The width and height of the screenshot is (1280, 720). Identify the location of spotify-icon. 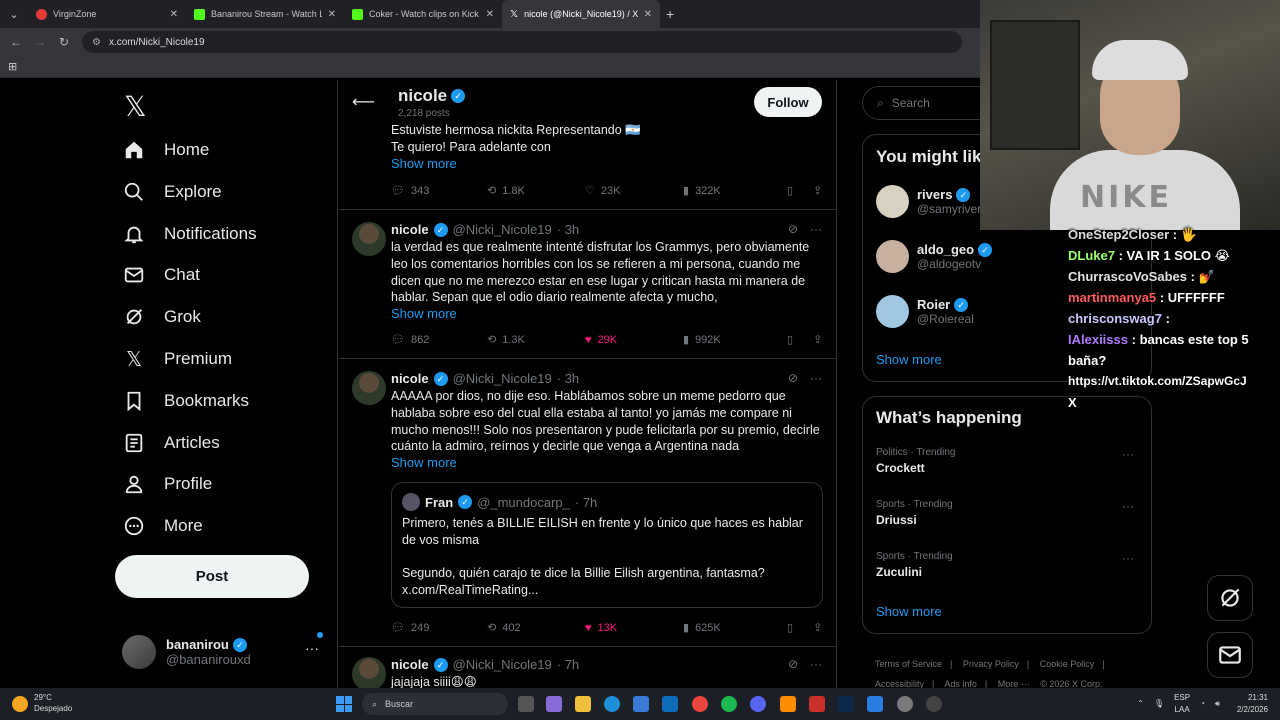
(729, 704).